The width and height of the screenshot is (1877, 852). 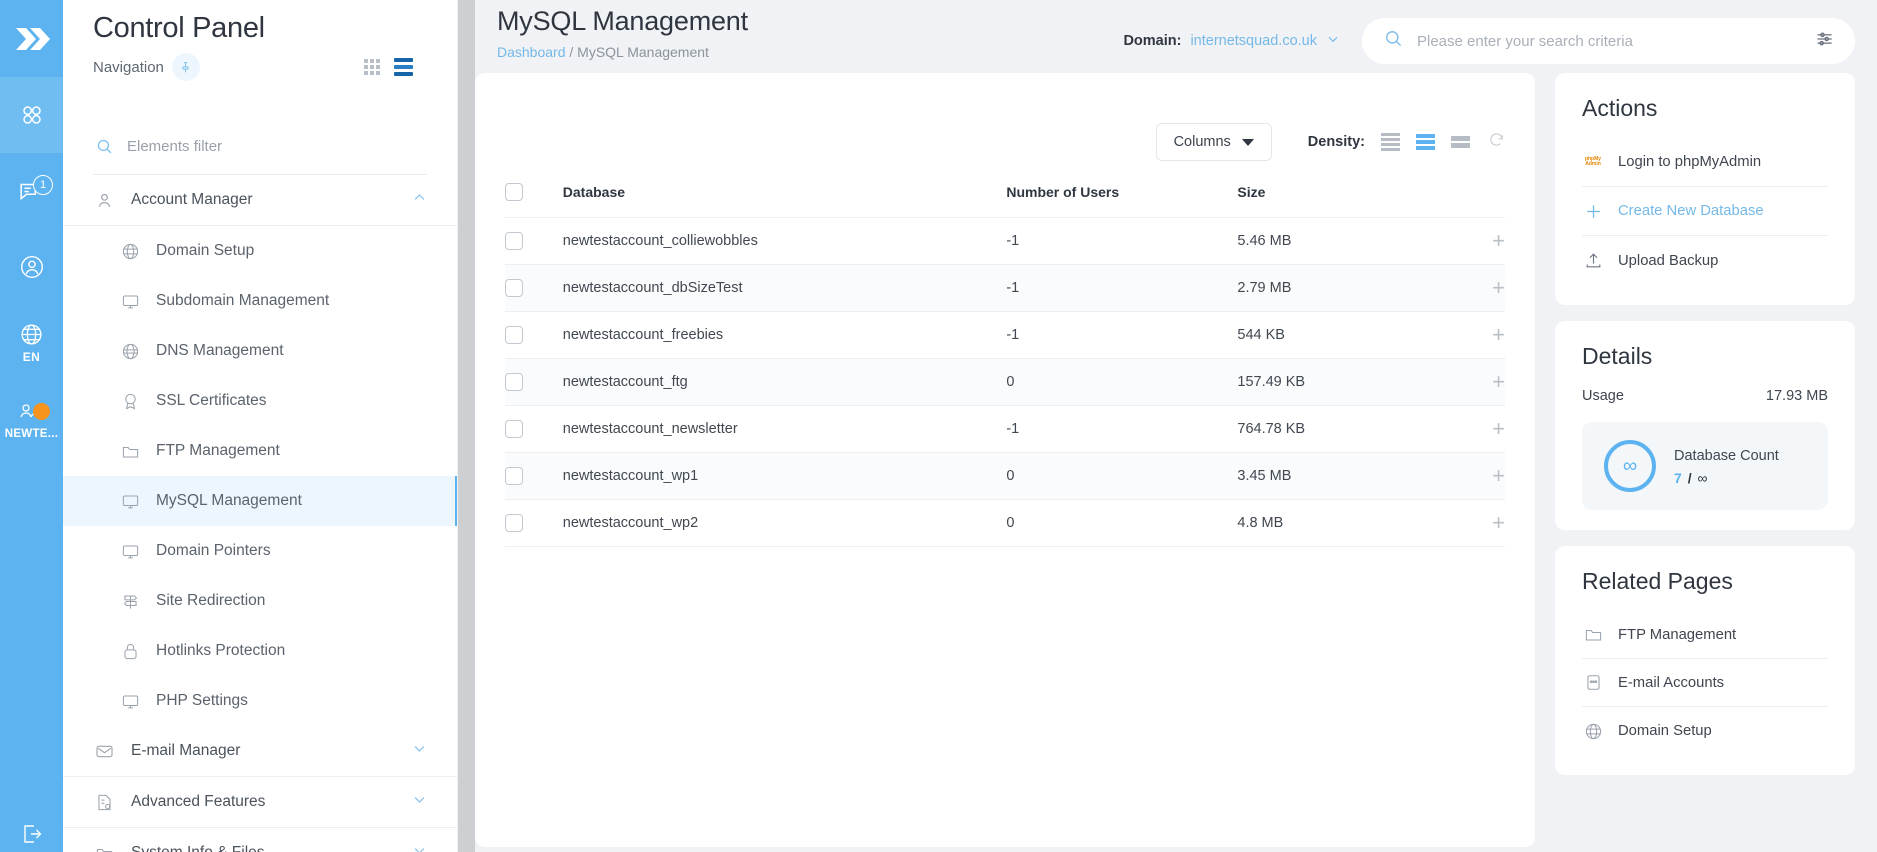 I want to click on related-item-domain-setup: Domain Setup, so click(x=1705, y=731).